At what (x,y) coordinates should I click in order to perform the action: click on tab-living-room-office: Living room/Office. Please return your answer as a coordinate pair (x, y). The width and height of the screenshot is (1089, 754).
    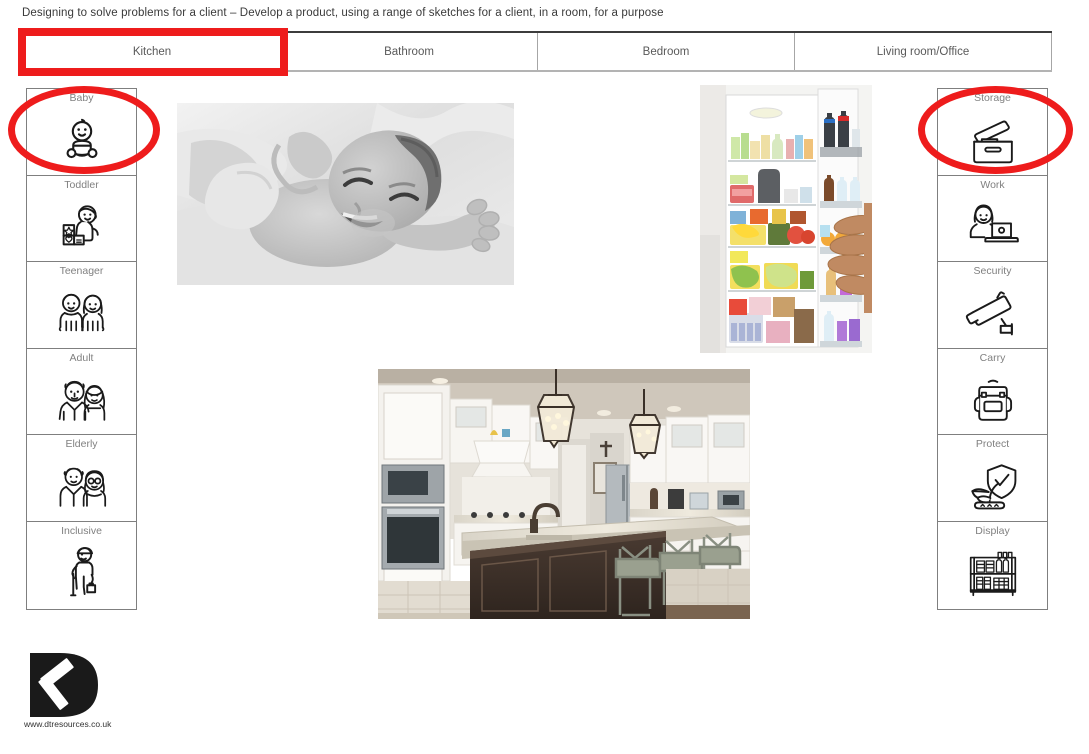
    Looking at the image, I should click on (923, 51).